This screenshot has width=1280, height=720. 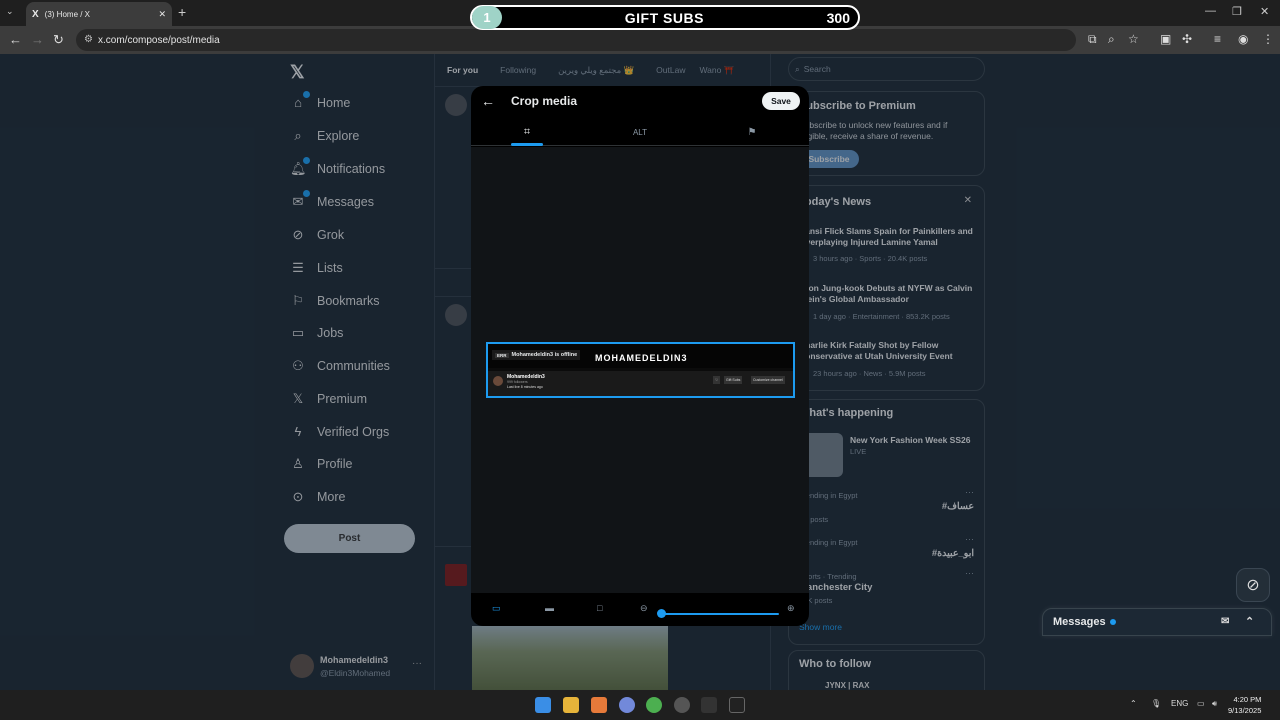 What do you see at coordinates (1157, 622) in the screenshot?
I see `messages-drawer: Messages ✉ ⌃` at bounding box center [1157, 622].